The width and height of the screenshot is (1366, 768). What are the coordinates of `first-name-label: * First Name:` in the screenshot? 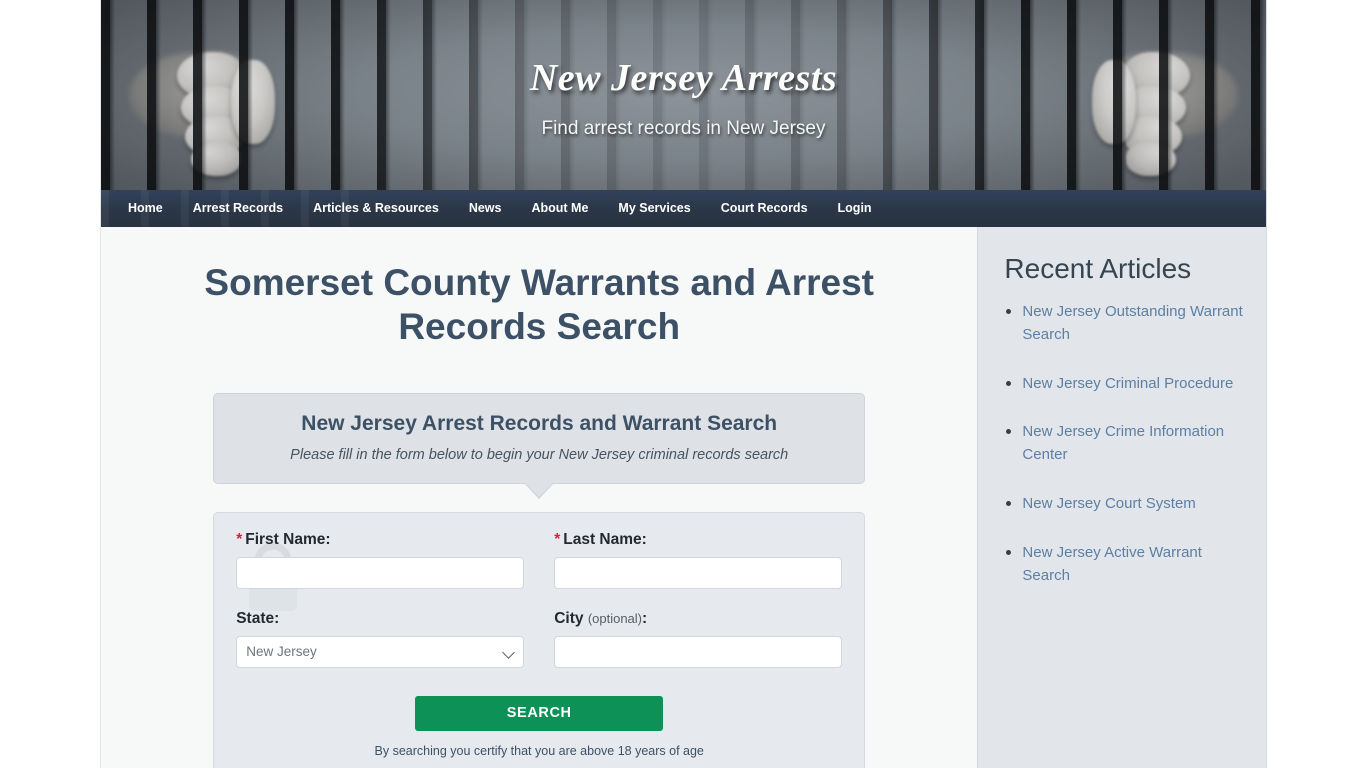 It's located at (380, 540).